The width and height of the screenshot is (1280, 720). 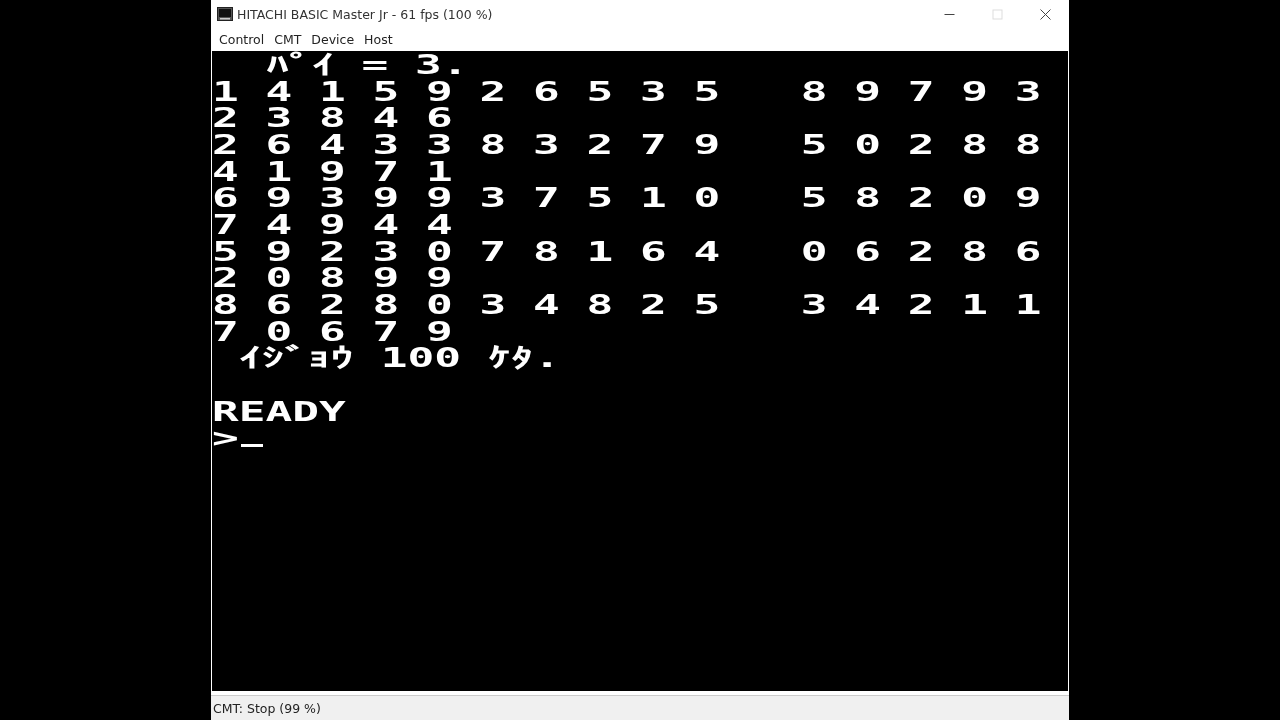 What do you see at coordinates (627, 92) in the screenshot?
I see `screen-text-line: 1 4 1 5 9 2 6 5 3 5 8 9 7 9 3` at bounding box center [627, 92].